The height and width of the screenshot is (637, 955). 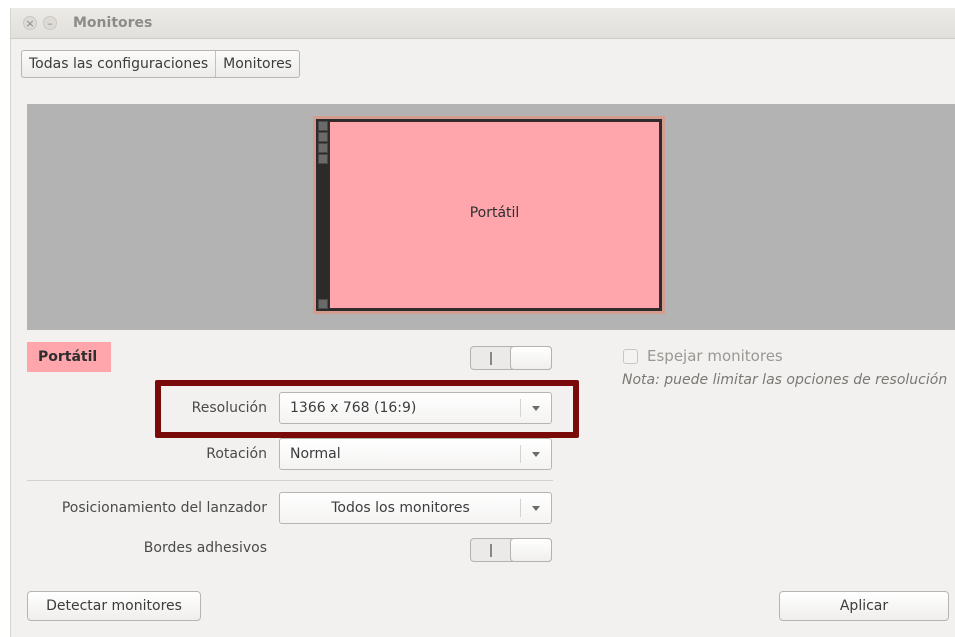 I want to click on sticky-edges-switch, so click(x=511, y=550).